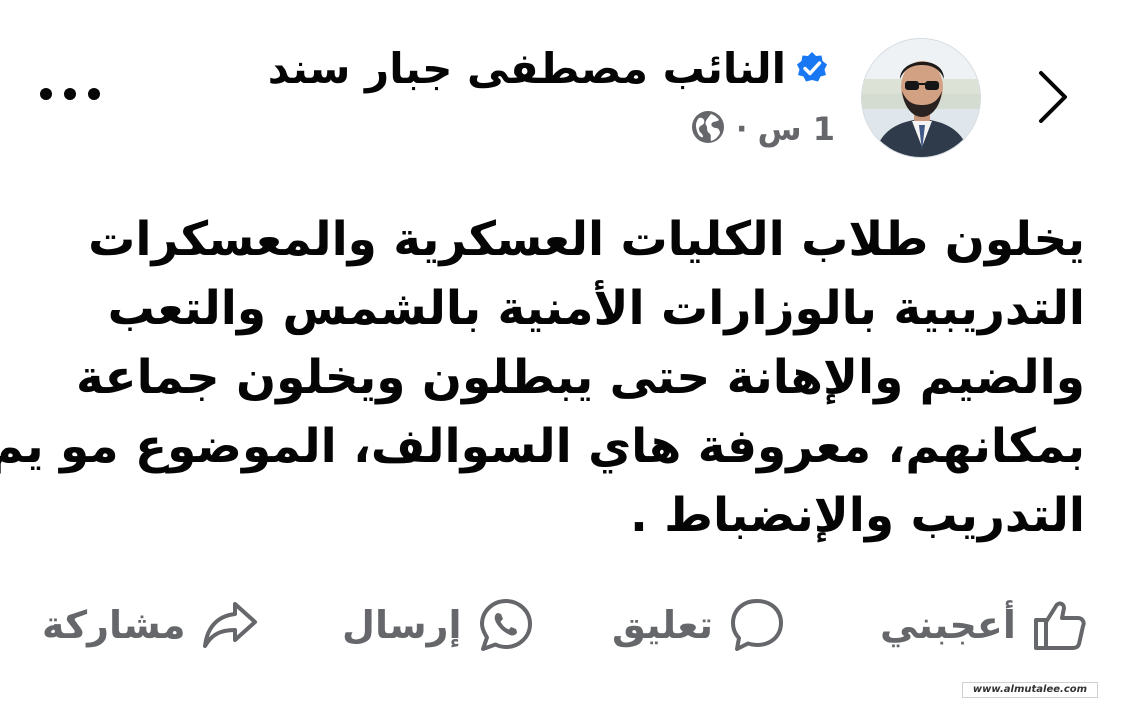  I want to click on share-label: مشاركة, so click(114, 625).